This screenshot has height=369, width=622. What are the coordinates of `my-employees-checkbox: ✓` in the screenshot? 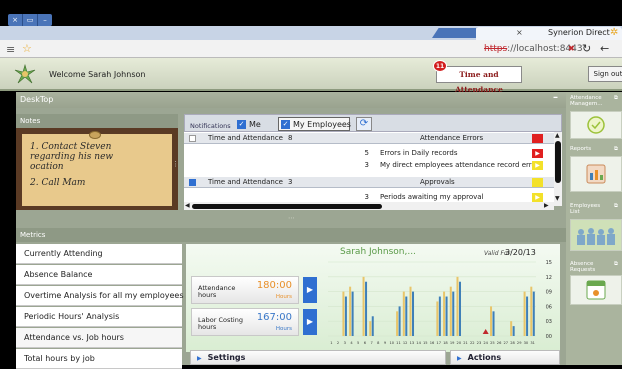 It's located at (285, 124).